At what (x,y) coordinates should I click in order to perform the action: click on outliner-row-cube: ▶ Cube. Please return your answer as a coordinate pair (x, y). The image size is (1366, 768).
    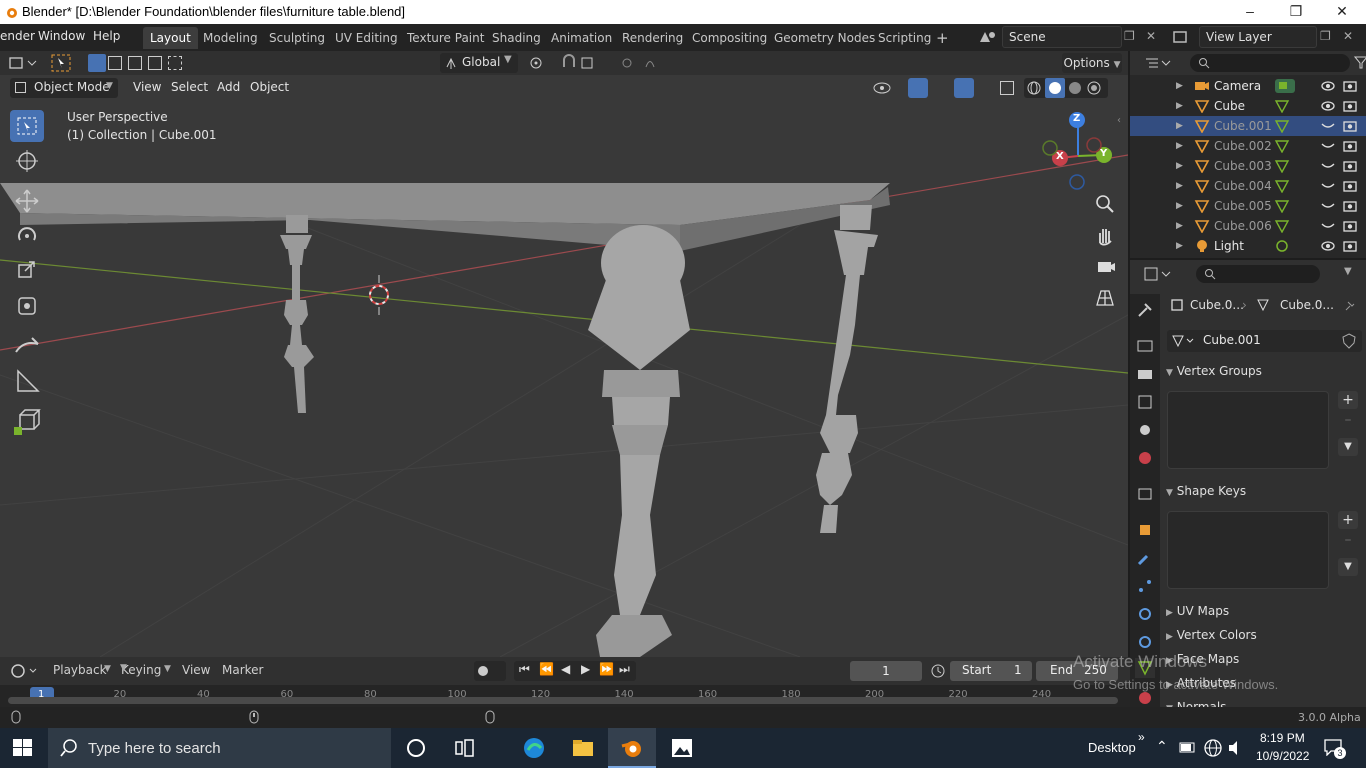
    Looking at the image, I should click on (1248, 106).